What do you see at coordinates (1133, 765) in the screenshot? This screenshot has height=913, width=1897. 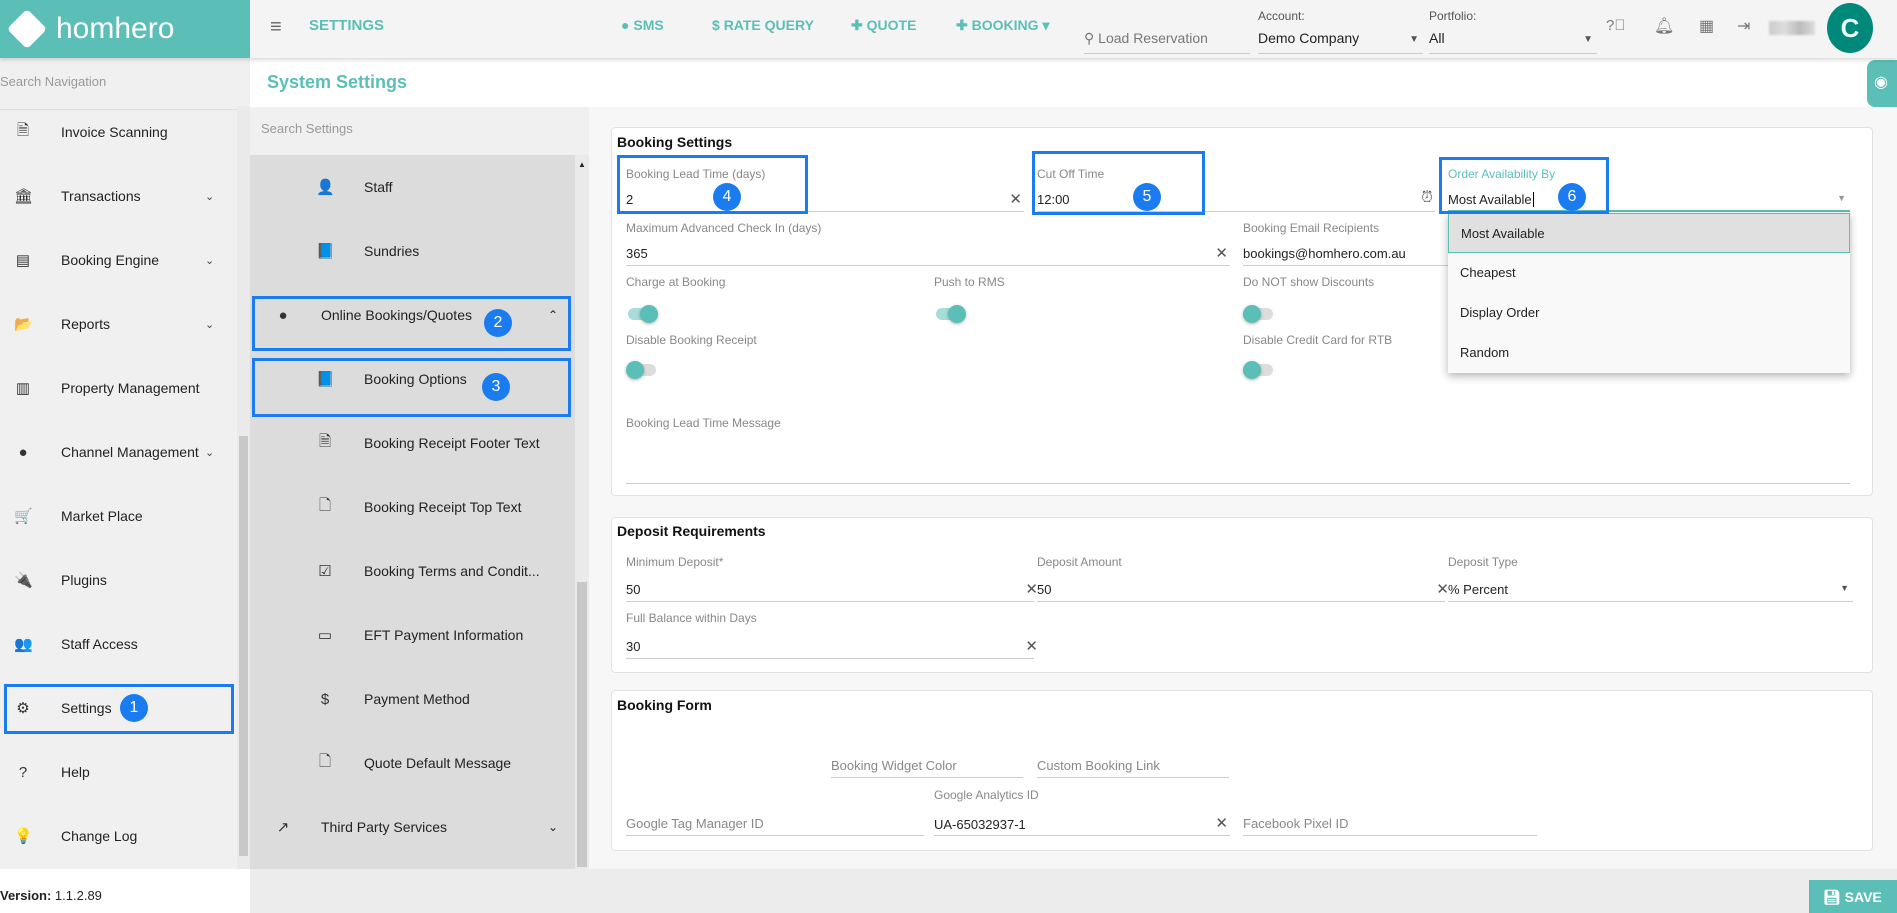 I see `custom-booking-link-input: Custom Booking Link` at bounding box center [1133, 765].